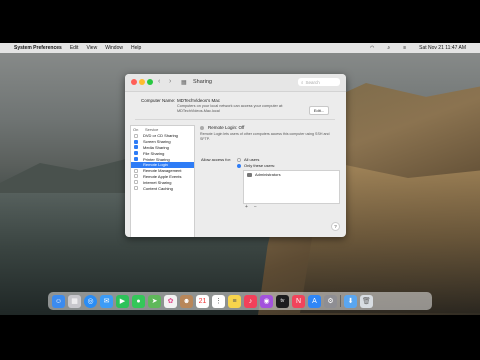  Describe the element at coordinates (162, 171) in the screenshot. I see `service-label: Remote Management` at that location.